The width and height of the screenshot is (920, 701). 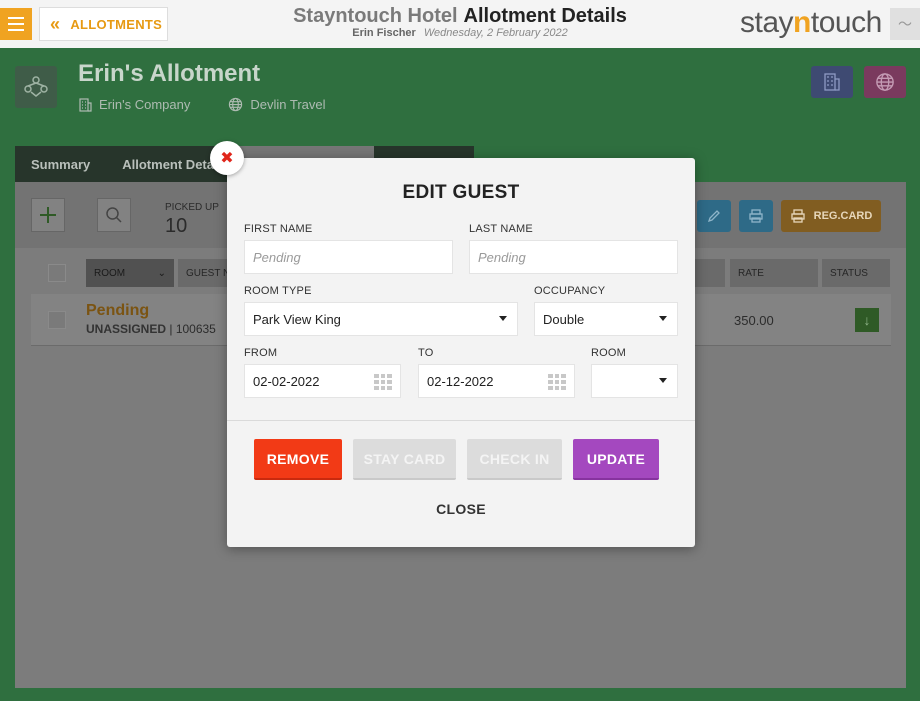 What do you see at coordinates (36, 87) in the screenshot?
I see `allotment-group-icon` at bounding box center [36, 87].